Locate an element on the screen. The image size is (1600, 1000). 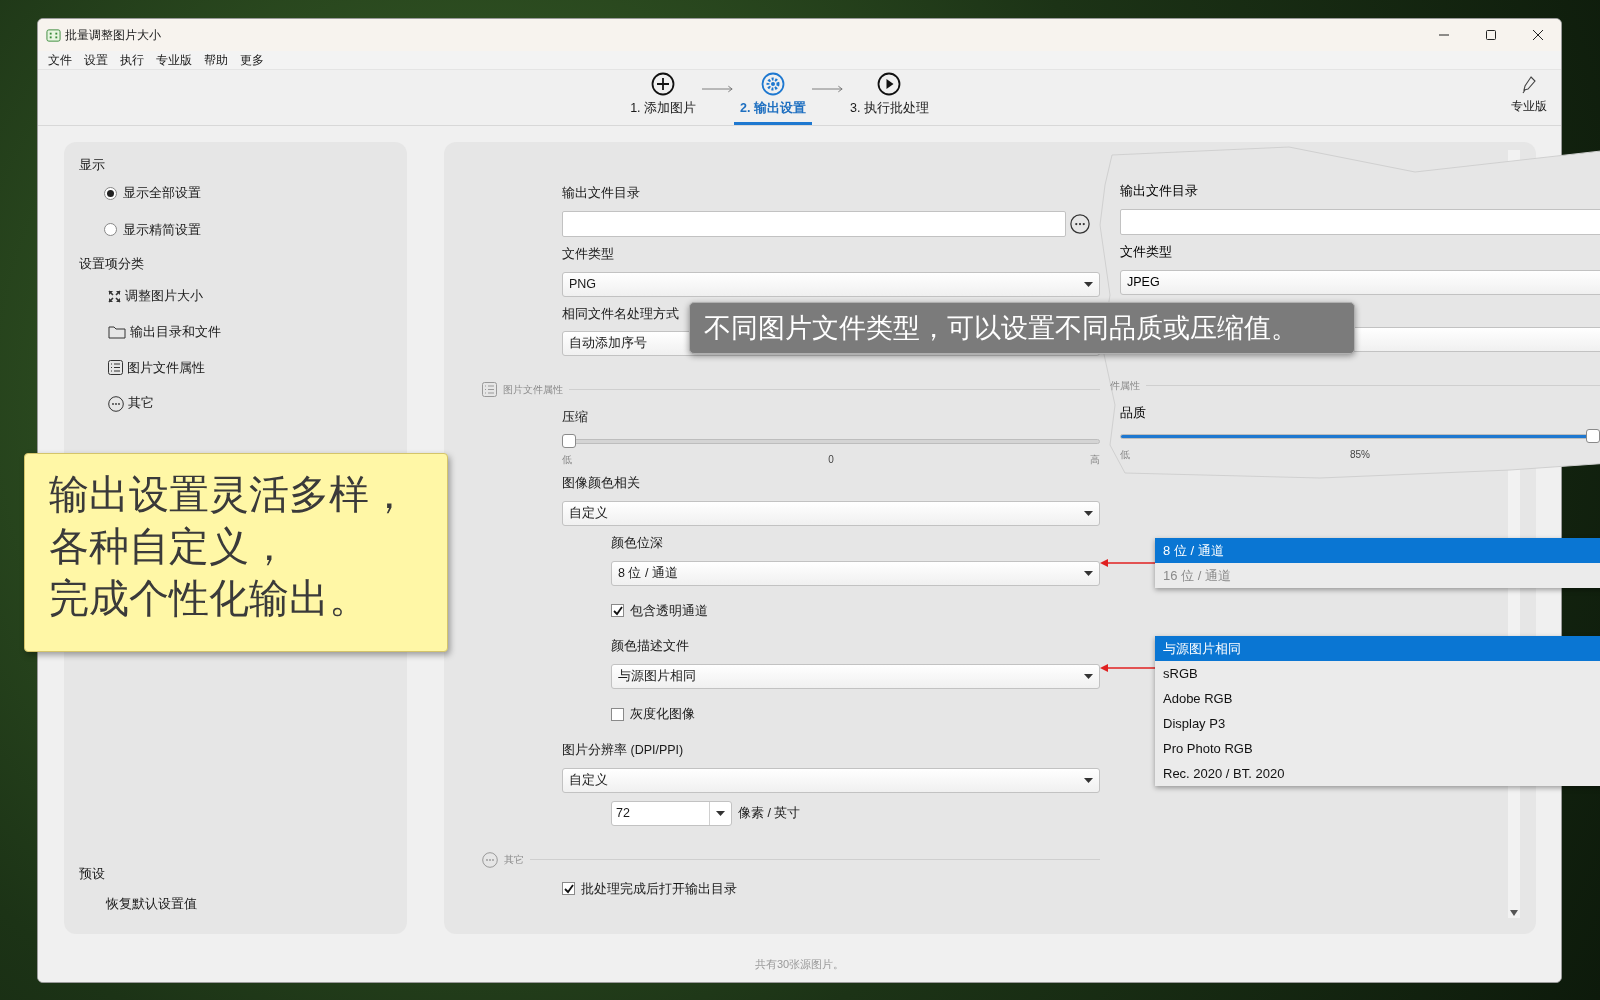
pro-edition-button: 专业版 is located at coordinates (1529, 95).